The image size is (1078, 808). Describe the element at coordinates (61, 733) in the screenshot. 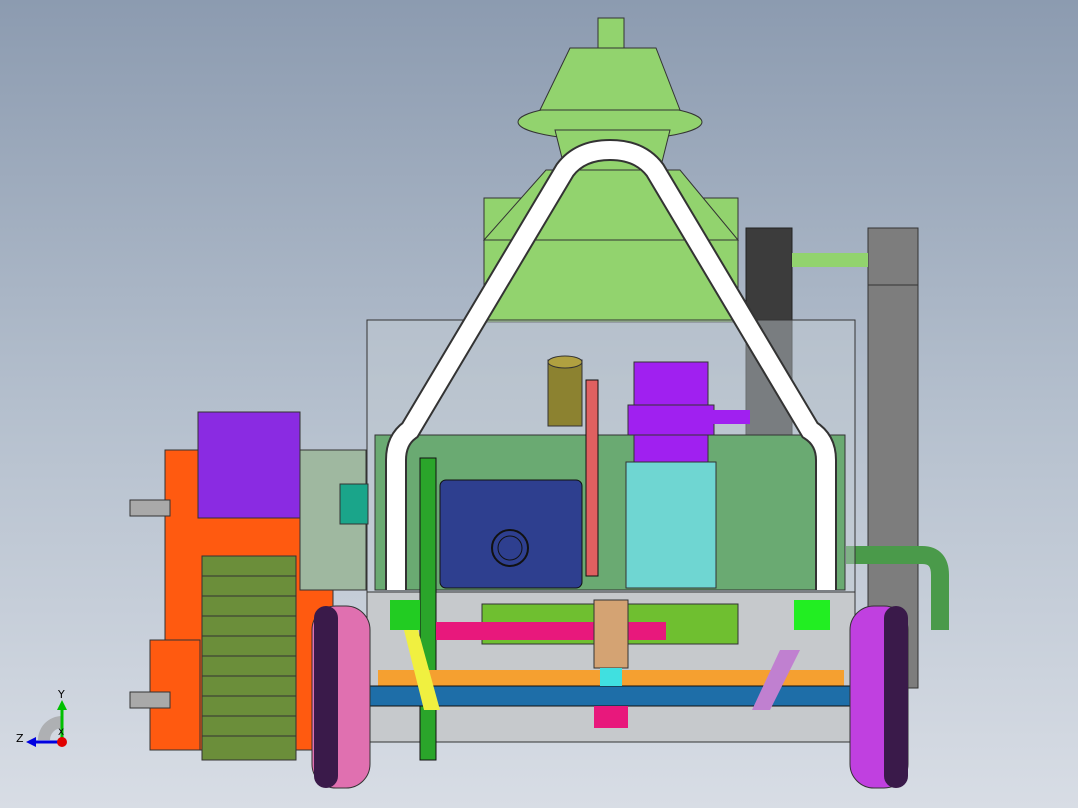

I see `axis-label-x: X` at that location.